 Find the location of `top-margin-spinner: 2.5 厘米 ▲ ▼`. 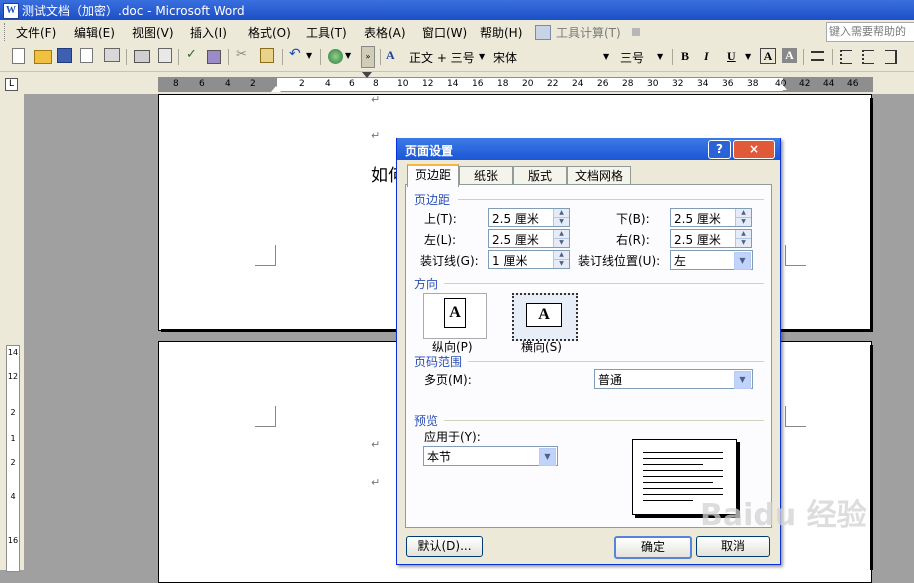

top-margin-spinner: 2.5 厘米 ▲ ▼ is located at coordinates (529, 217).